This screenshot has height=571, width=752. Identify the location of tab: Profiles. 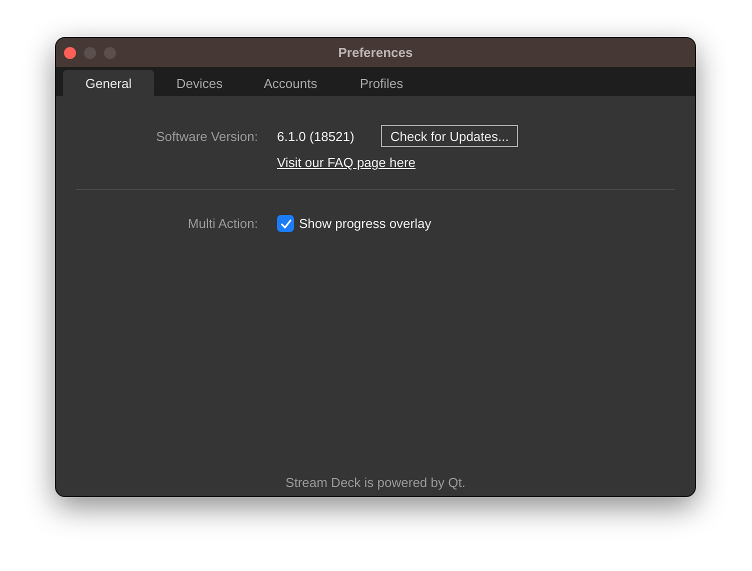
(381, 83).